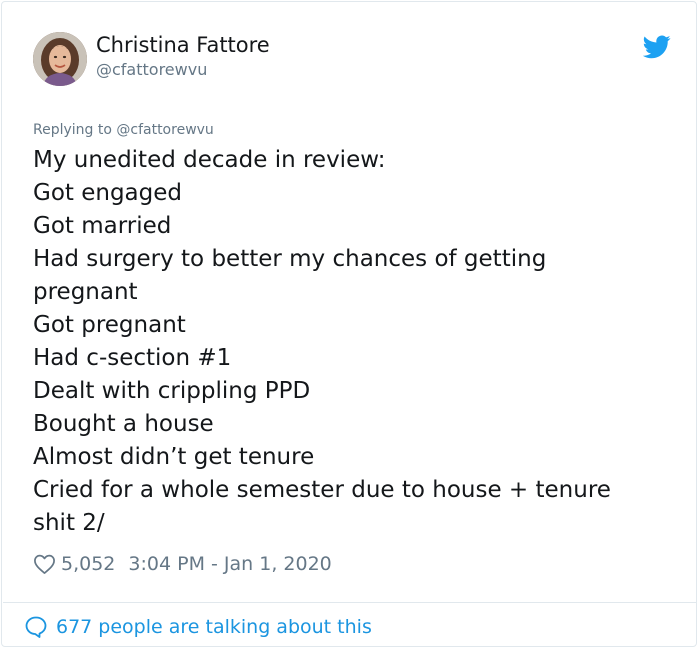 This screenshot has height=650, width=700. What do you see at coordinates (69, 523) in the screenshot?
I see `tweet-line: shit 2/` at bounding box center [69, 523].